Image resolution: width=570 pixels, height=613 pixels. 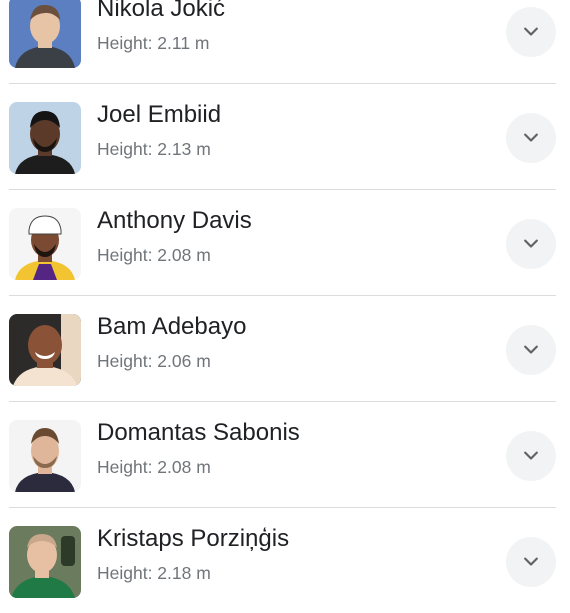 I want to click on player-name: Joel Embiid, so click(x=159, y=114).